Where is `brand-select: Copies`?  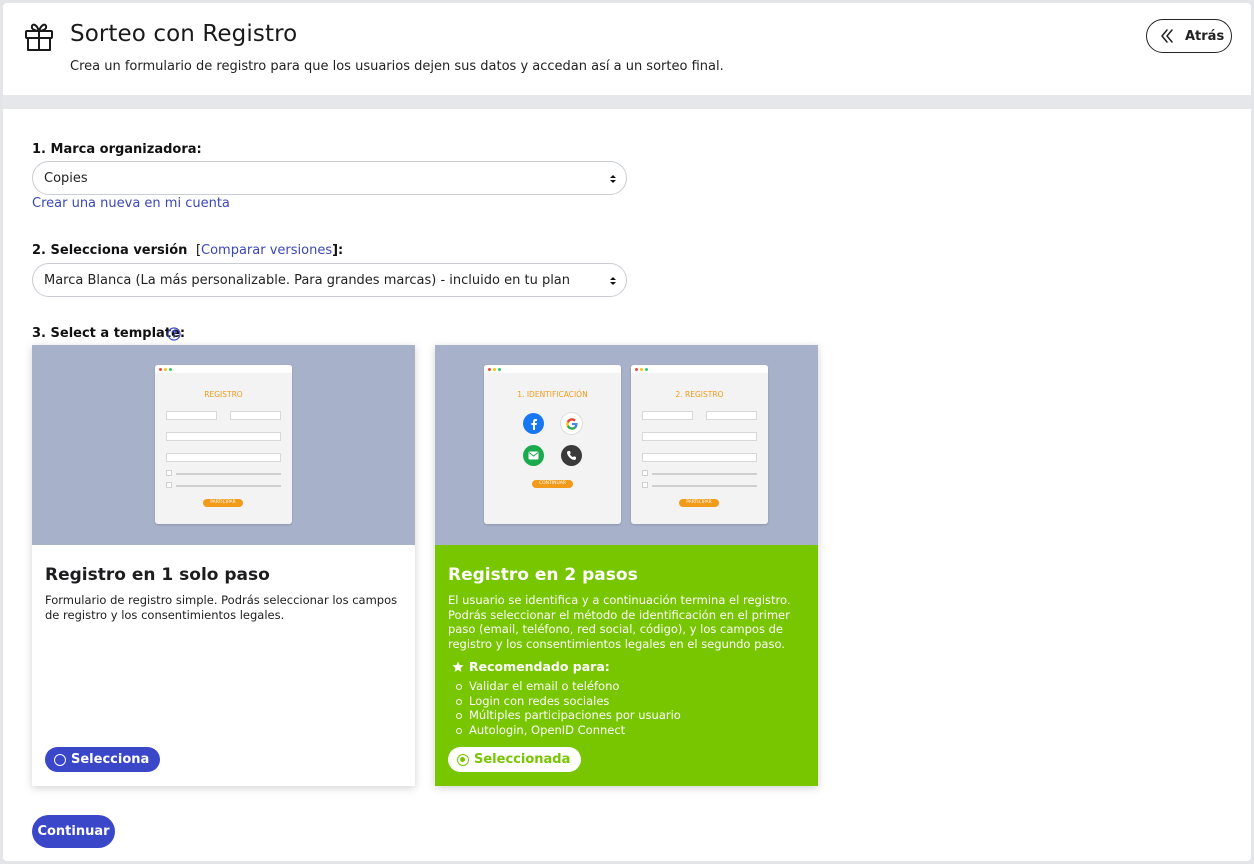 brand-select: Copies is located at coordinates (329, 178).